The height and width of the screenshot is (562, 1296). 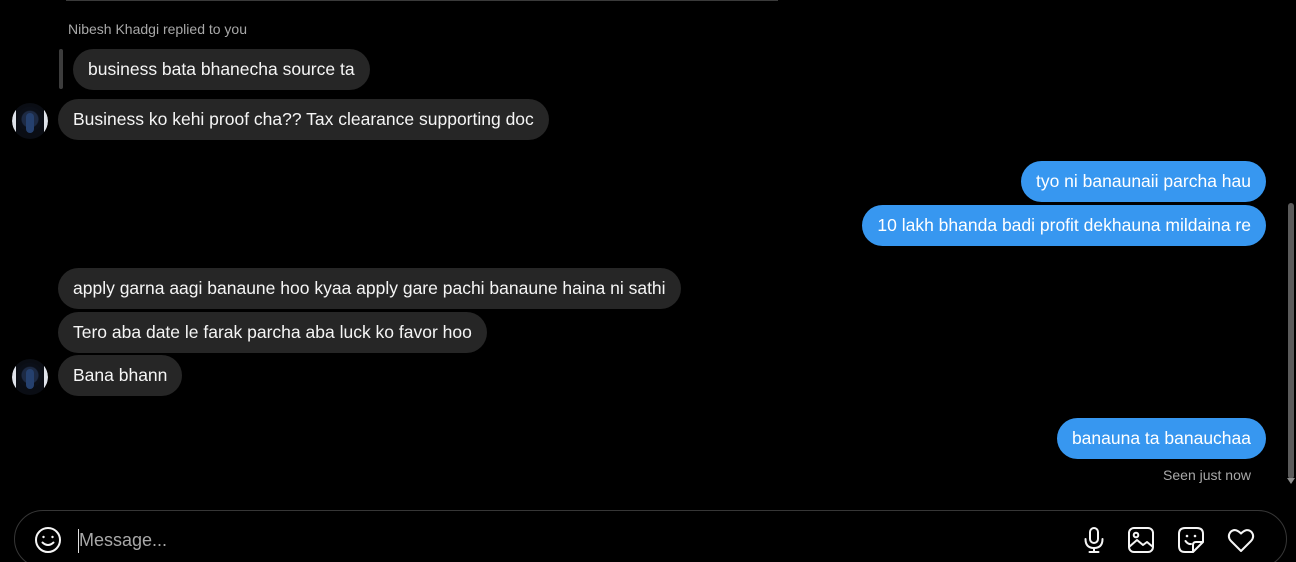 I want to click on seen-status: Seen just now, so click(x=1207, y=475).